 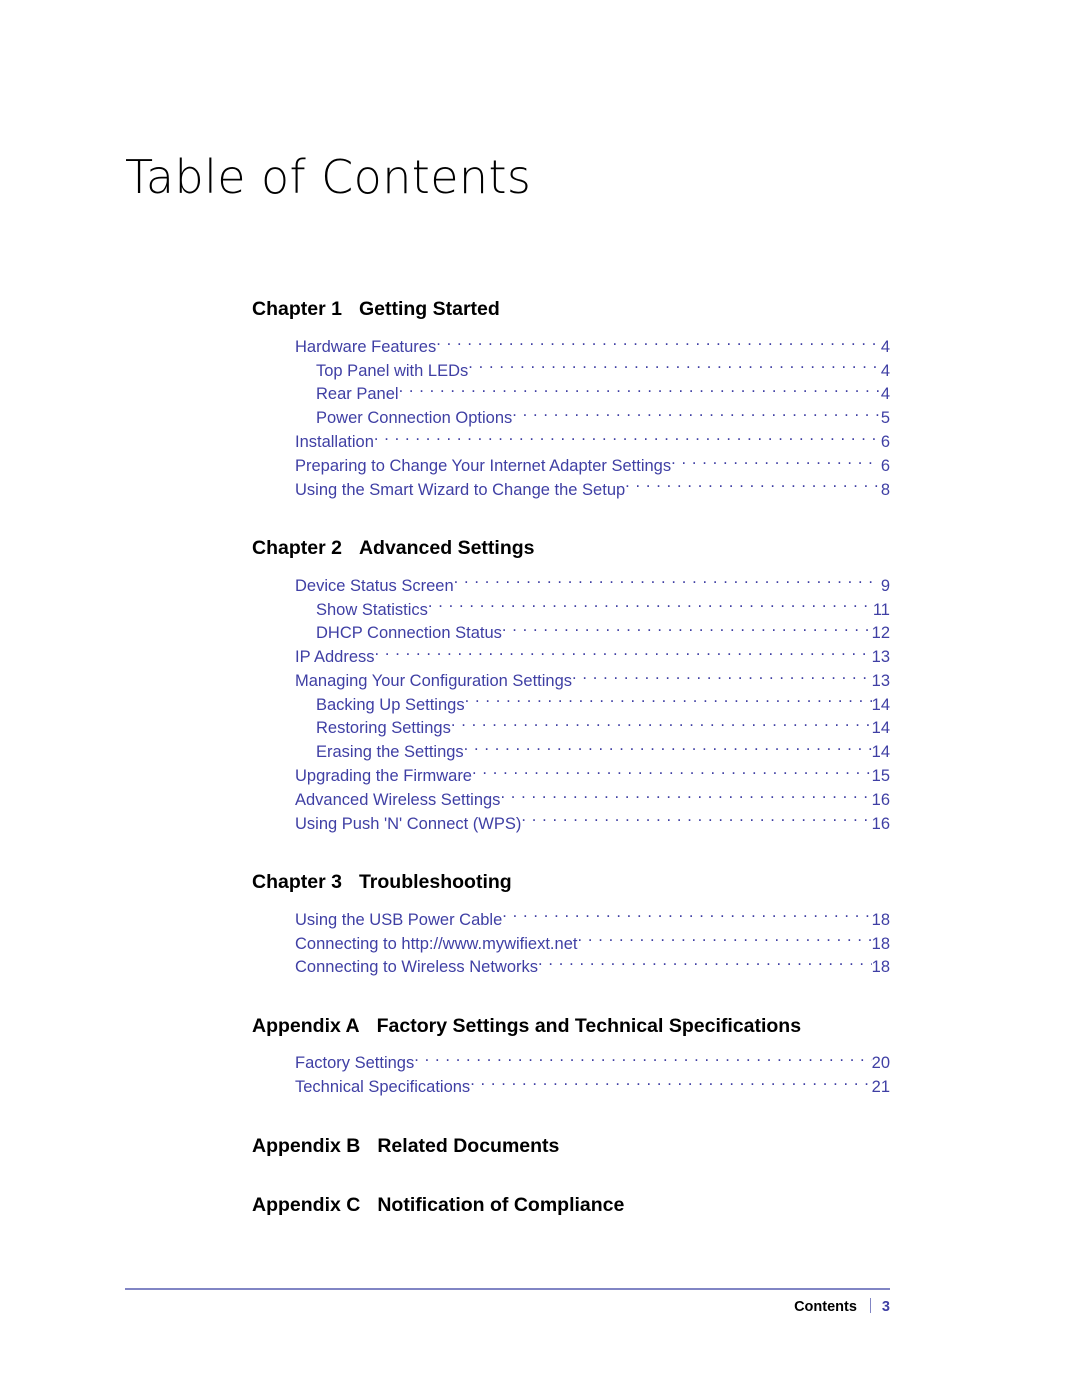 I want to click on toc-entry: Factory Settings 20, so click(x=540, y=1064).